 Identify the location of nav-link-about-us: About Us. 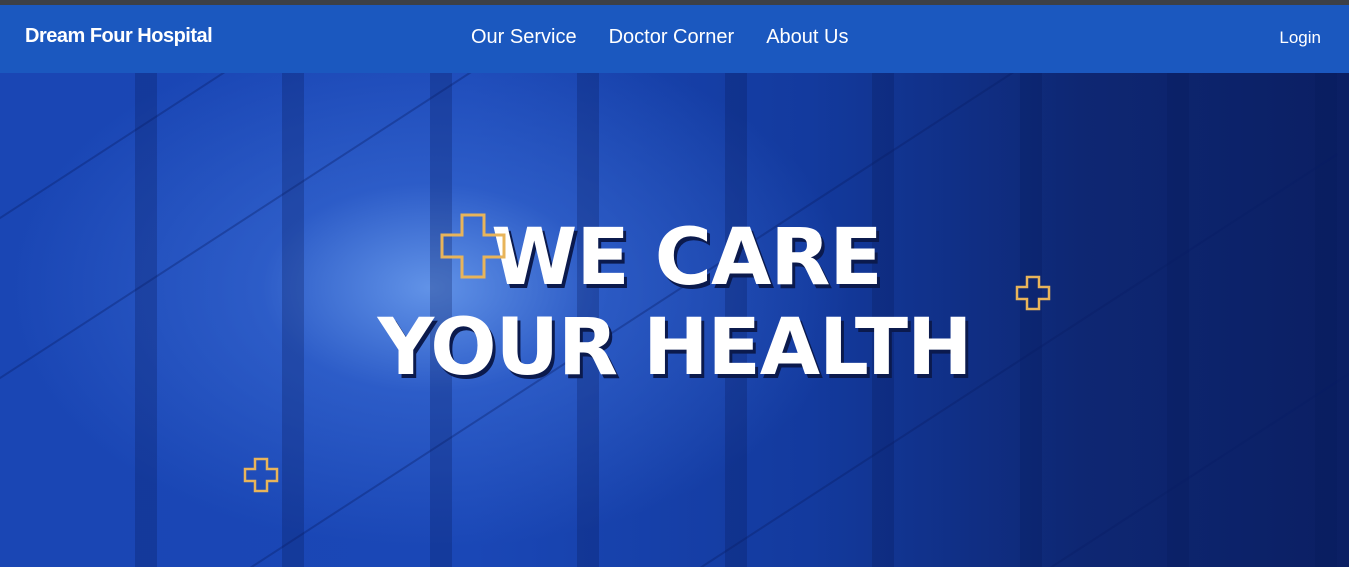
(807, 37).